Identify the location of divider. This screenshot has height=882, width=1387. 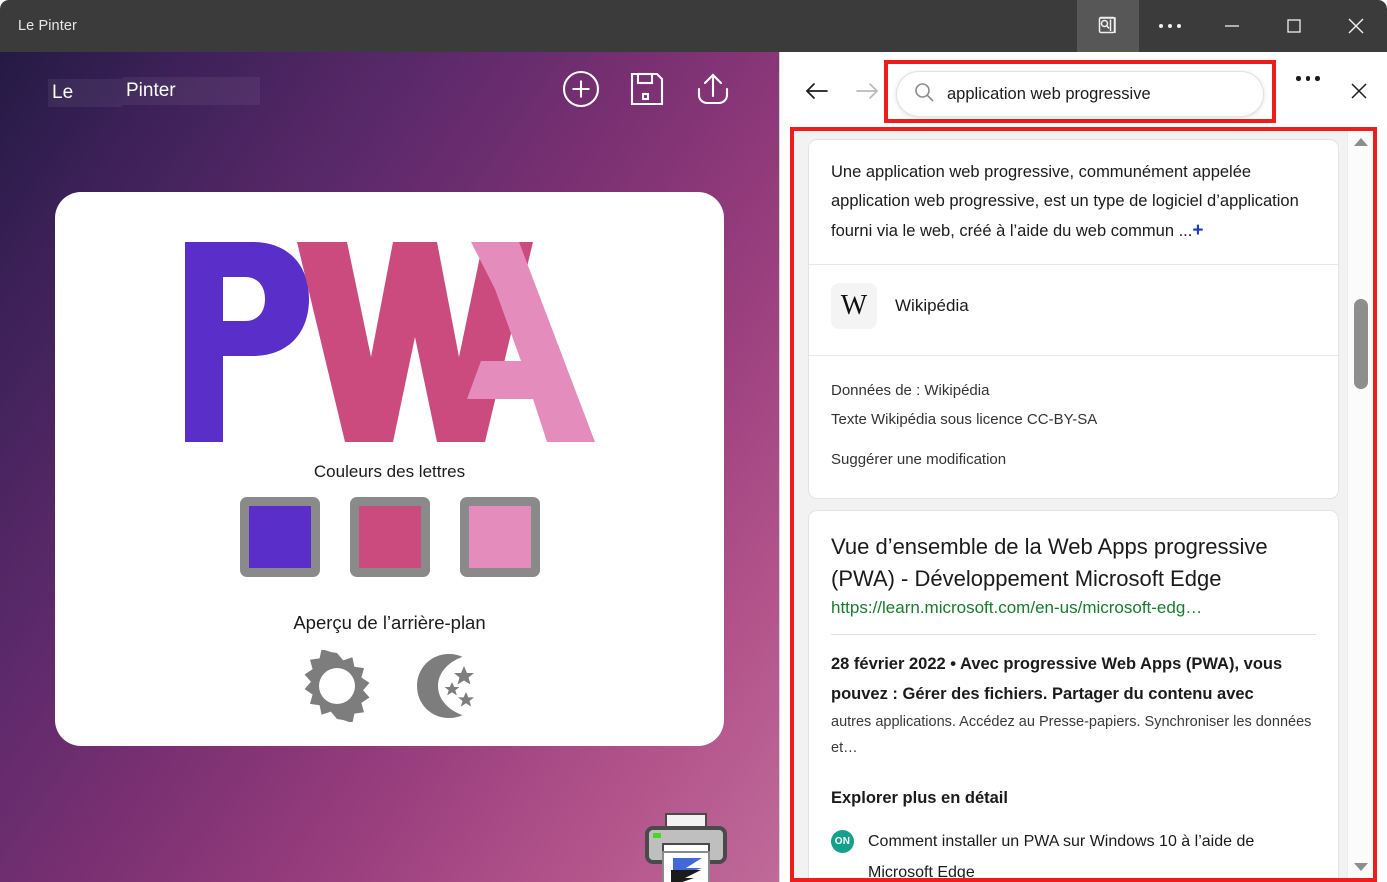
(1073, 634).